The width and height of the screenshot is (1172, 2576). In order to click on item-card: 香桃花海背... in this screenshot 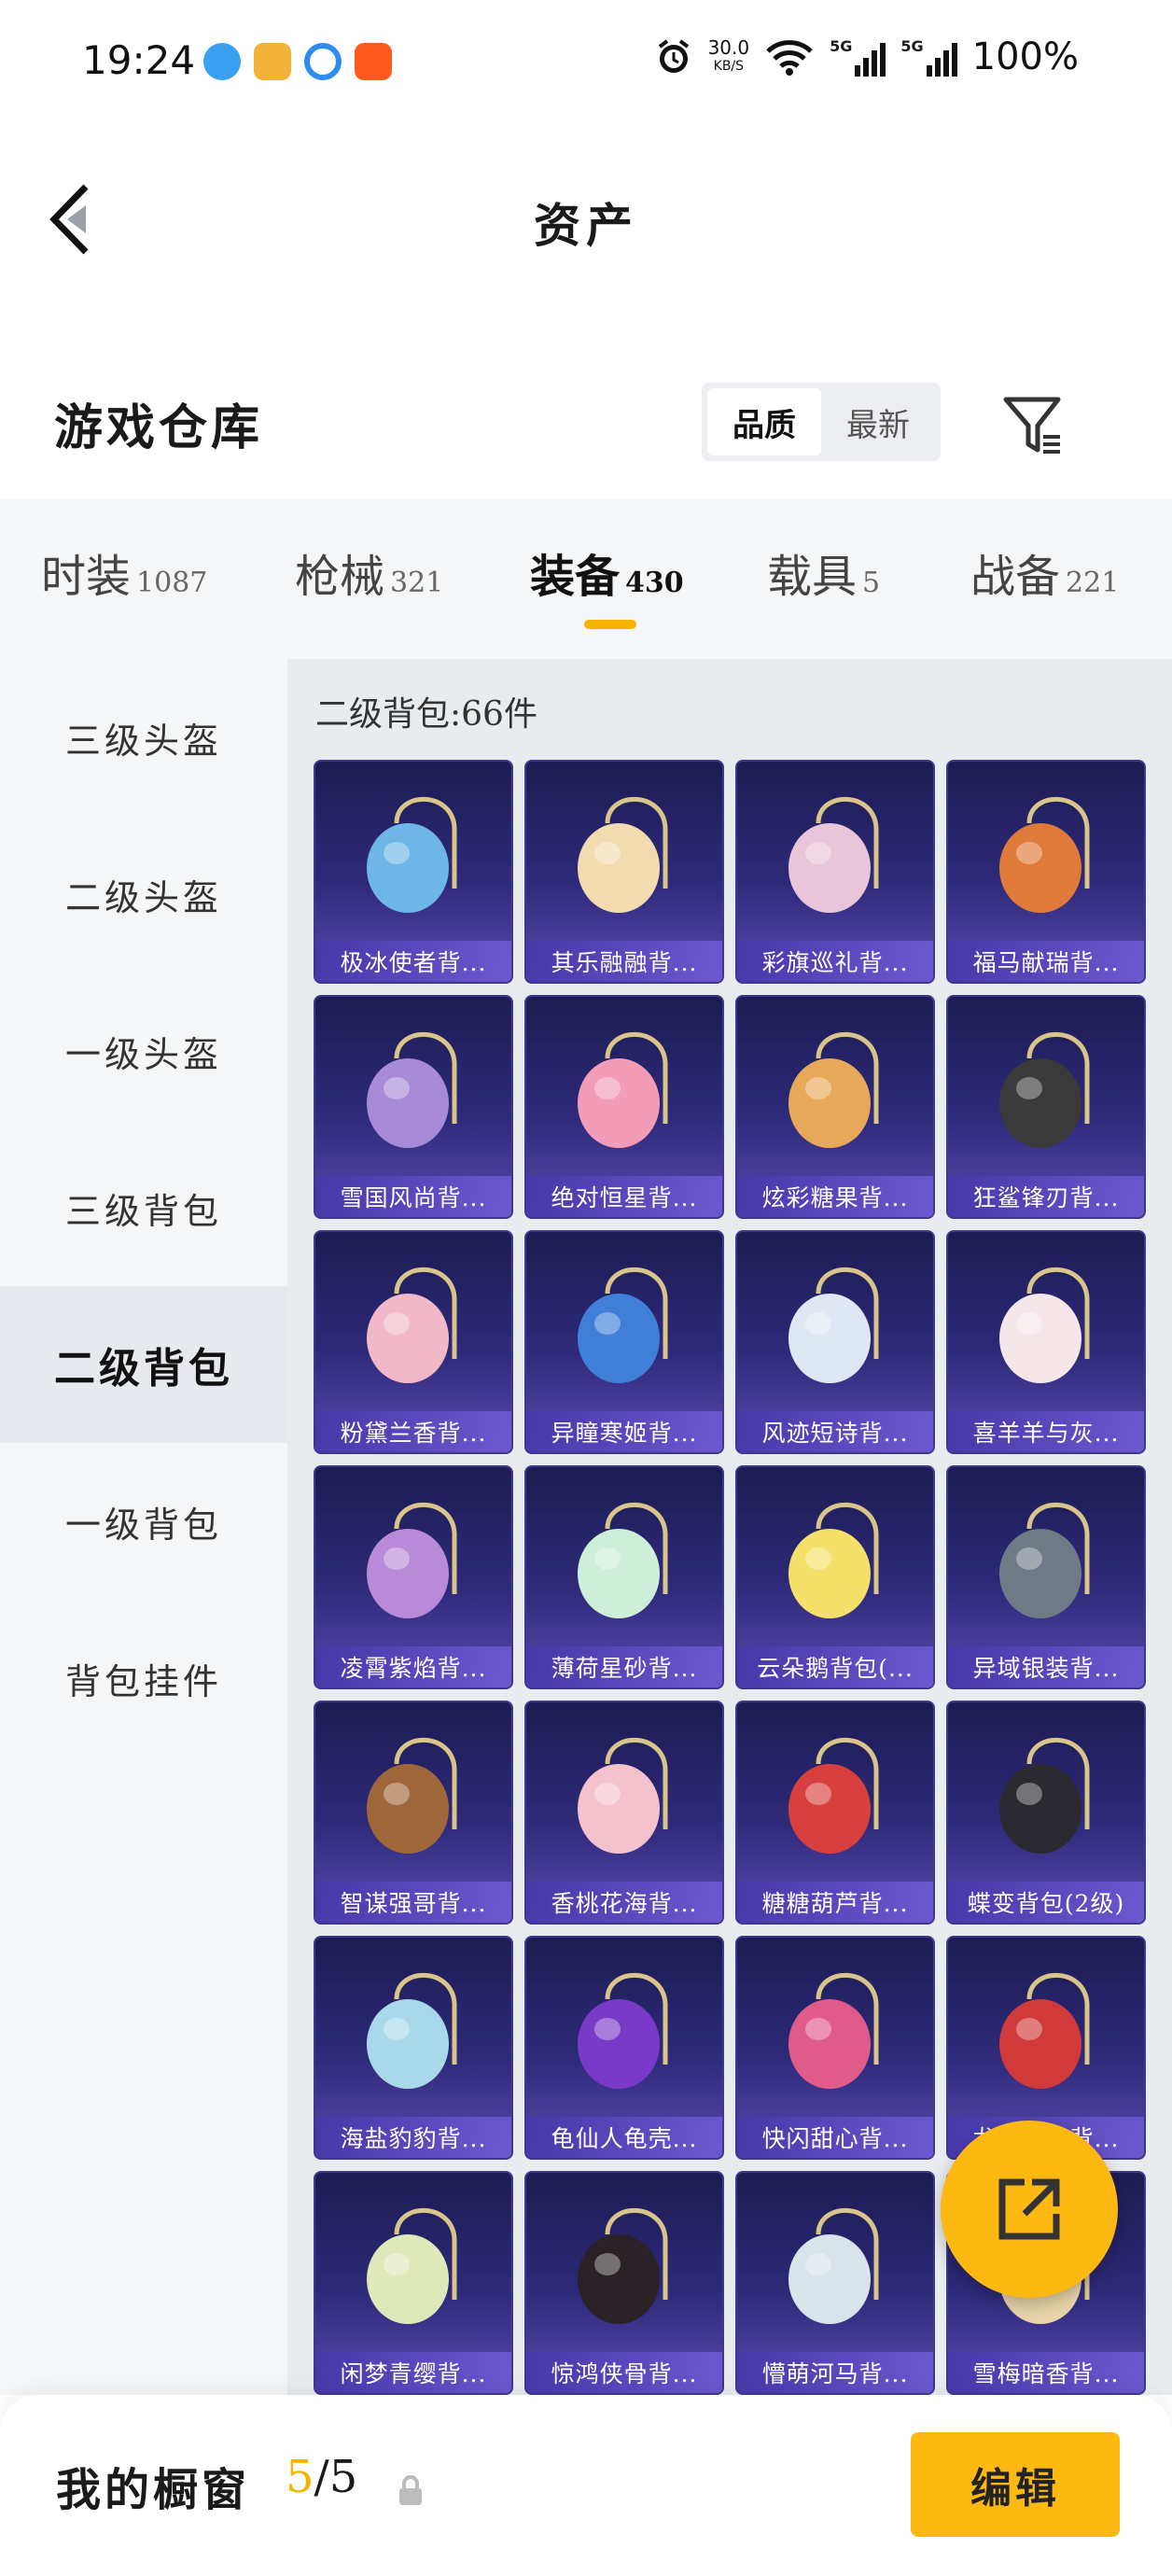, I will do `click(624, 1813)`.